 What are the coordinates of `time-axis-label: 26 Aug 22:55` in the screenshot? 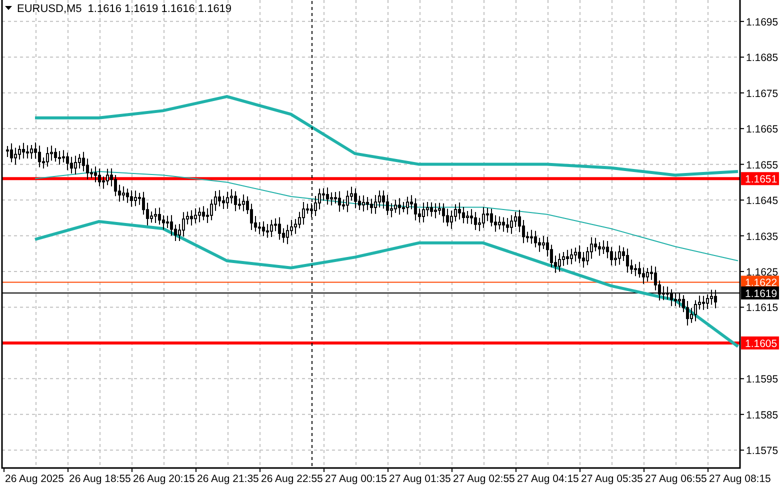 It's located at (292, 479).